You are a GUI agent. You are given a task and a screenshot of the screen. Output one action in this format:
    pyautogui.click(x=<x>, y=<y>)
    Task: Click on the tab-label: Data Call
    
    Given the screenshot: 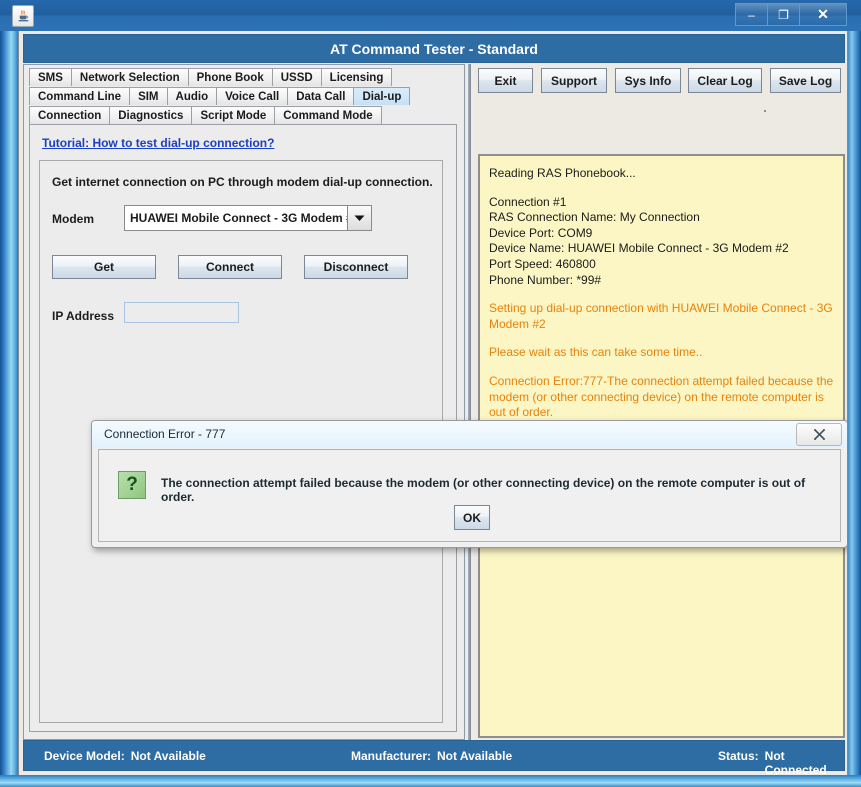 What is the action you would take?
    pyautogui.click(x=321, y=96)
    